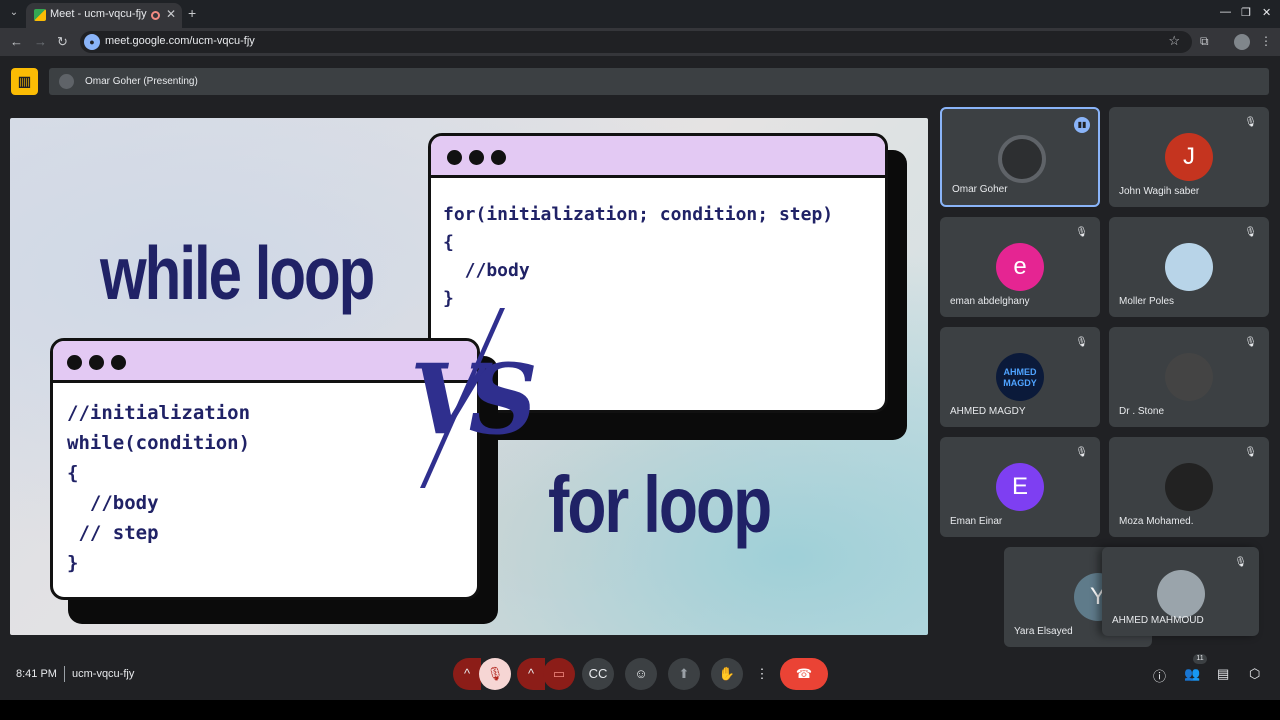 Image resolution: width=1280 pixels, height=720 pixels. I want to click on raise-hand-button: ✋, so click(727, 674).